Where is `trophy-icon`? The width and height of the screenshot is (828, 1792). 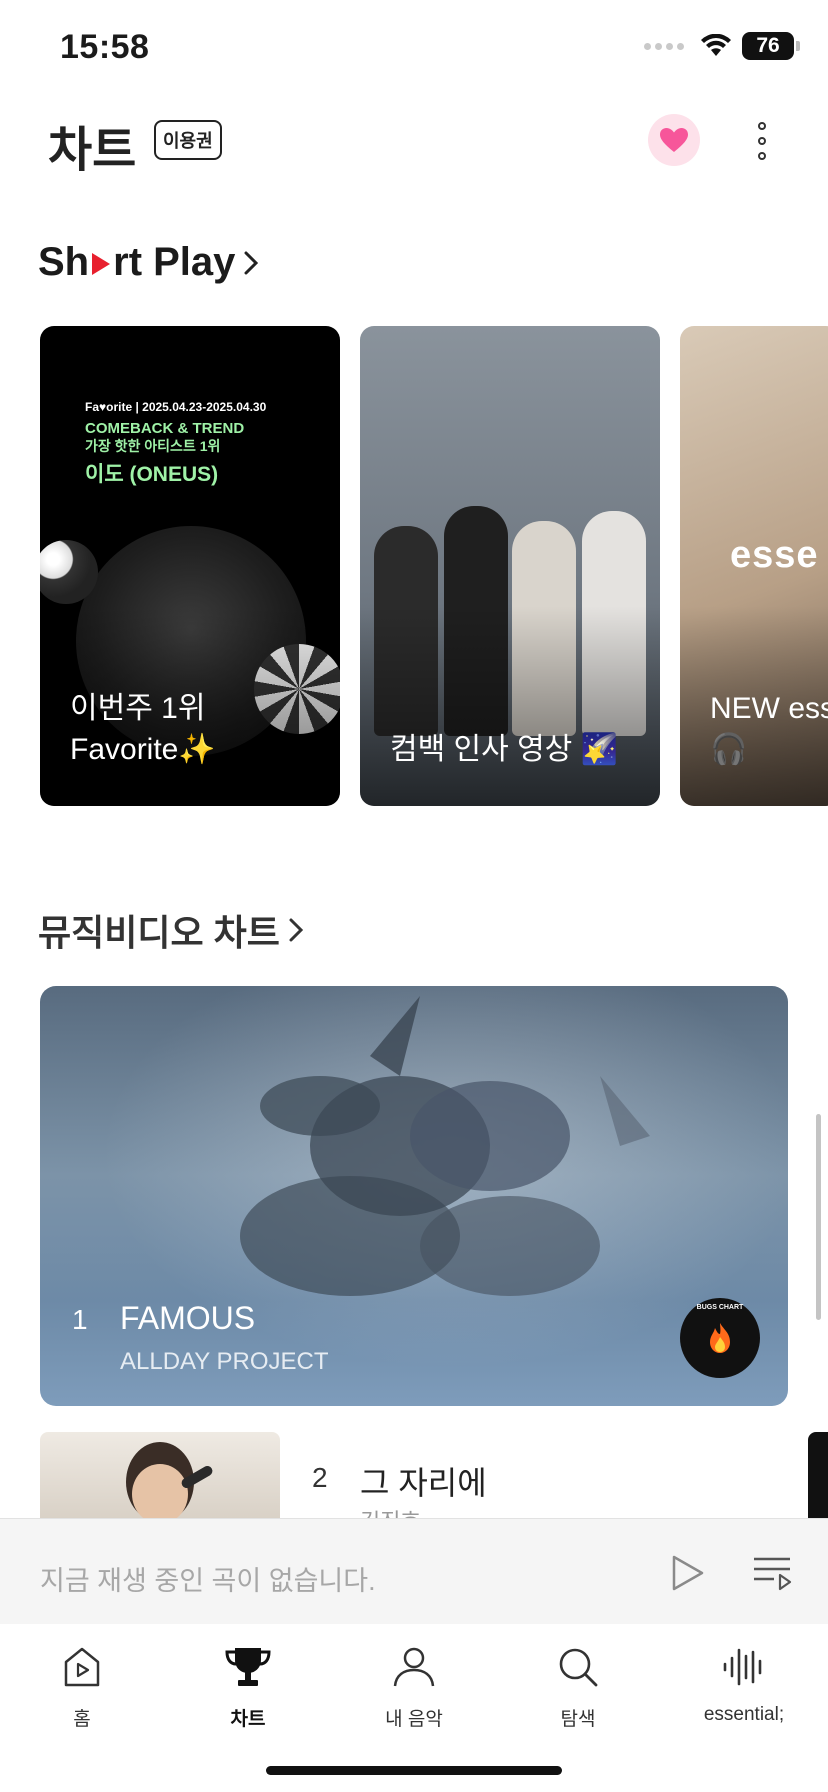
trophy-icon is located at coordinates (248, 1667).